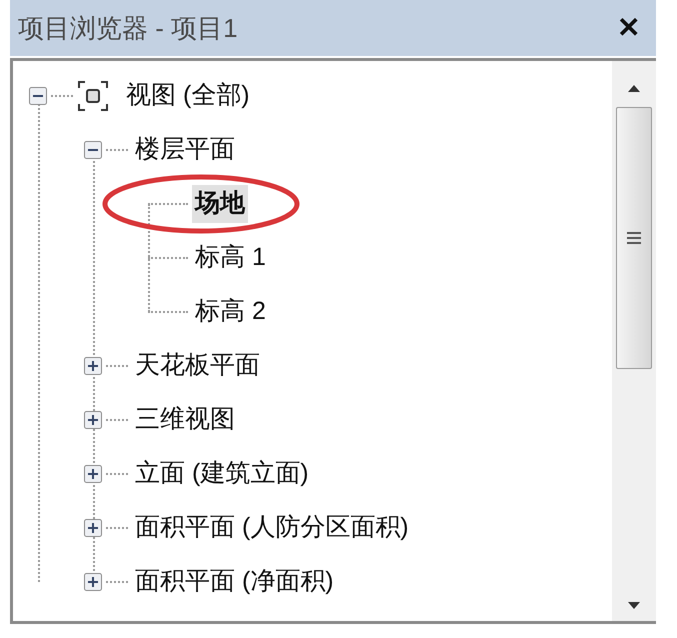 The height and width of the screenshot is (638, 677). Describe the element at coordinates (197, 366) in the screenshot. I see `tree-item: 天花板平面` at that location.